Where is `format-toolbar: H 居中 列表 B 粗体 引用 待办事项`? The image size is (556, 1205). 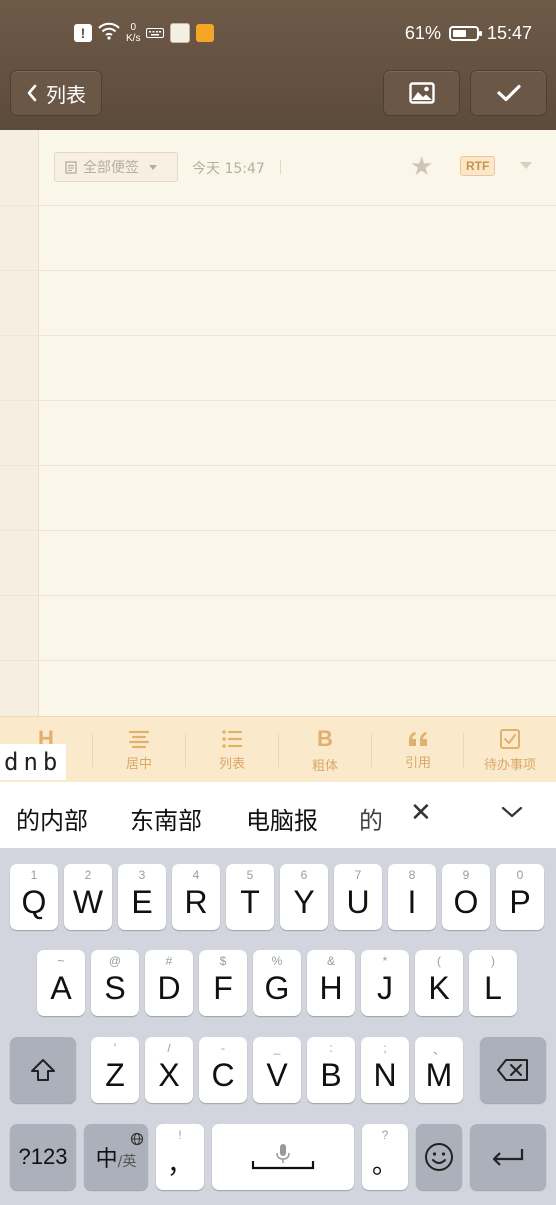 format-toolbar: H 居中 列表 B 粗体 引用 待办事项 is located at coordinates (278, 749).